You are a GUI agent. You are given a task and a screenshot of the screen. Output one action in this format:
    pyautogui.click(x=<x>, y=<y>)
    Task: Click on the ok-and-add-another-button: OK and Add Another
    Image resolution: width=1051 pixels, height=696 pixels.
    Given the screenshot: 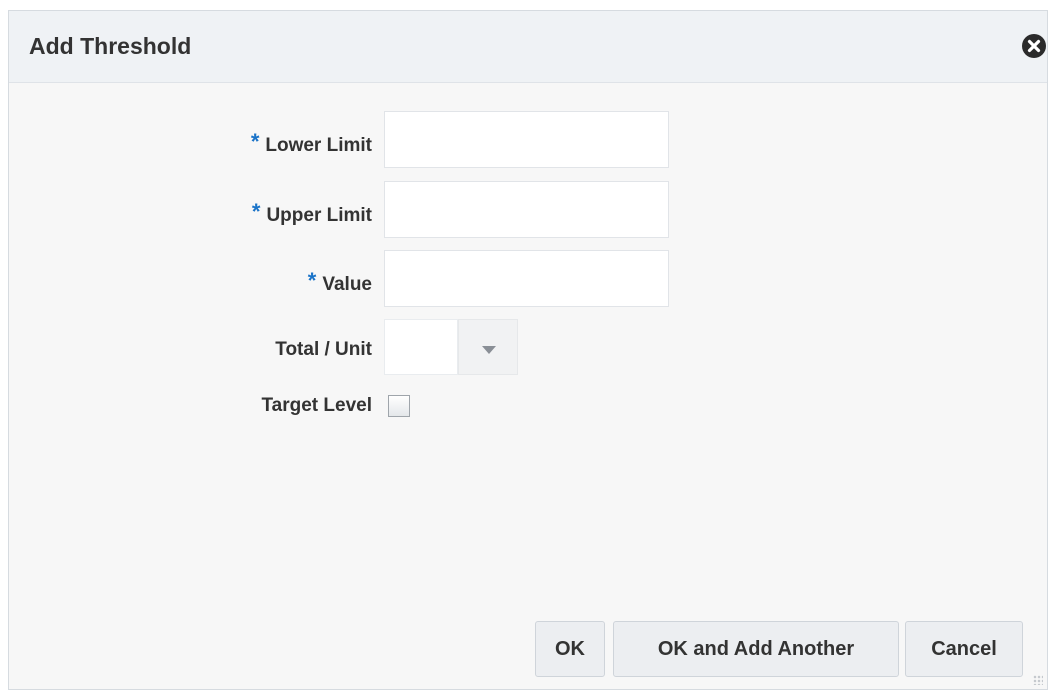 What is the action you would take?
    pyautogui.click(x=756, y=649)
    